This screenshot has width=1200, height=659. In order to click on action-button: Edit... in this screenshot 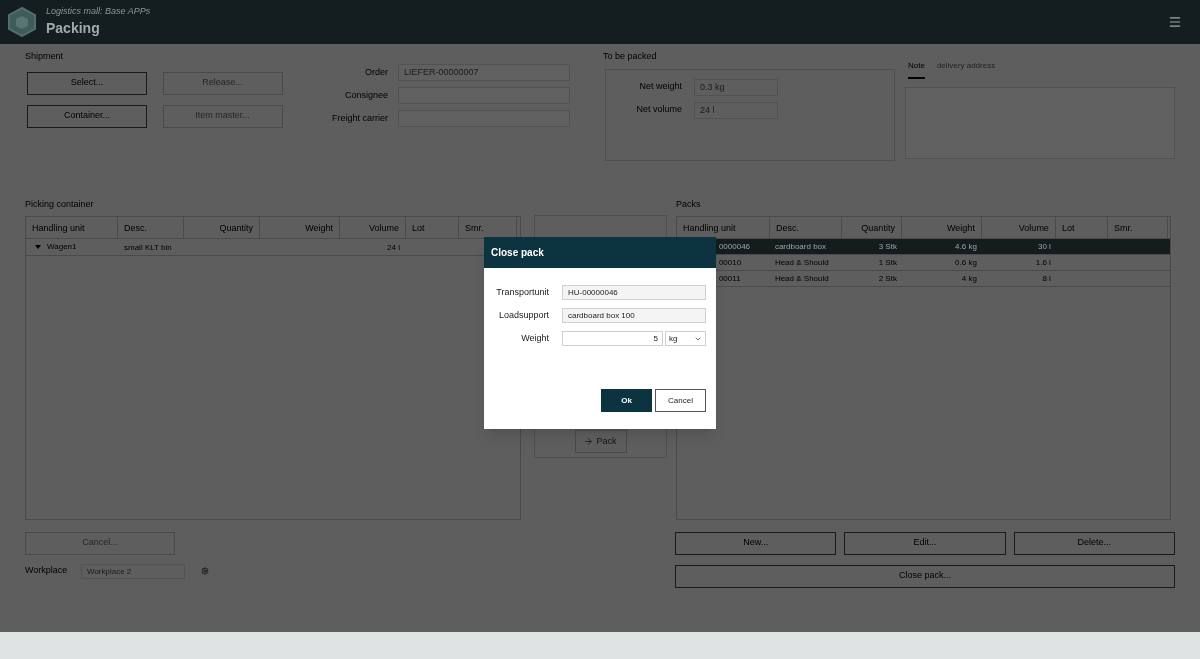, I will do `click(925, 543)`.